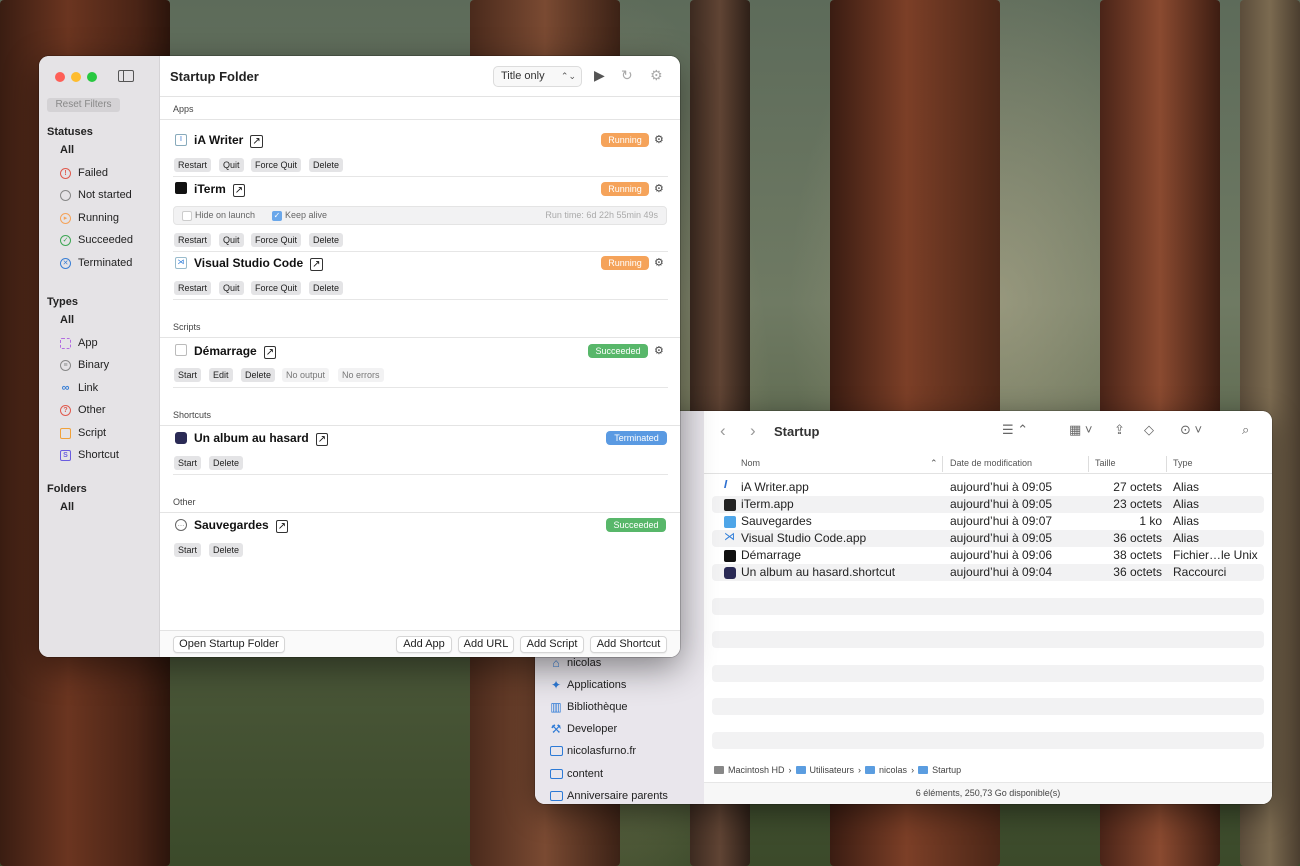 The image size is (1300, 866). I want to click on other-icon: ?, so click(65, 410).